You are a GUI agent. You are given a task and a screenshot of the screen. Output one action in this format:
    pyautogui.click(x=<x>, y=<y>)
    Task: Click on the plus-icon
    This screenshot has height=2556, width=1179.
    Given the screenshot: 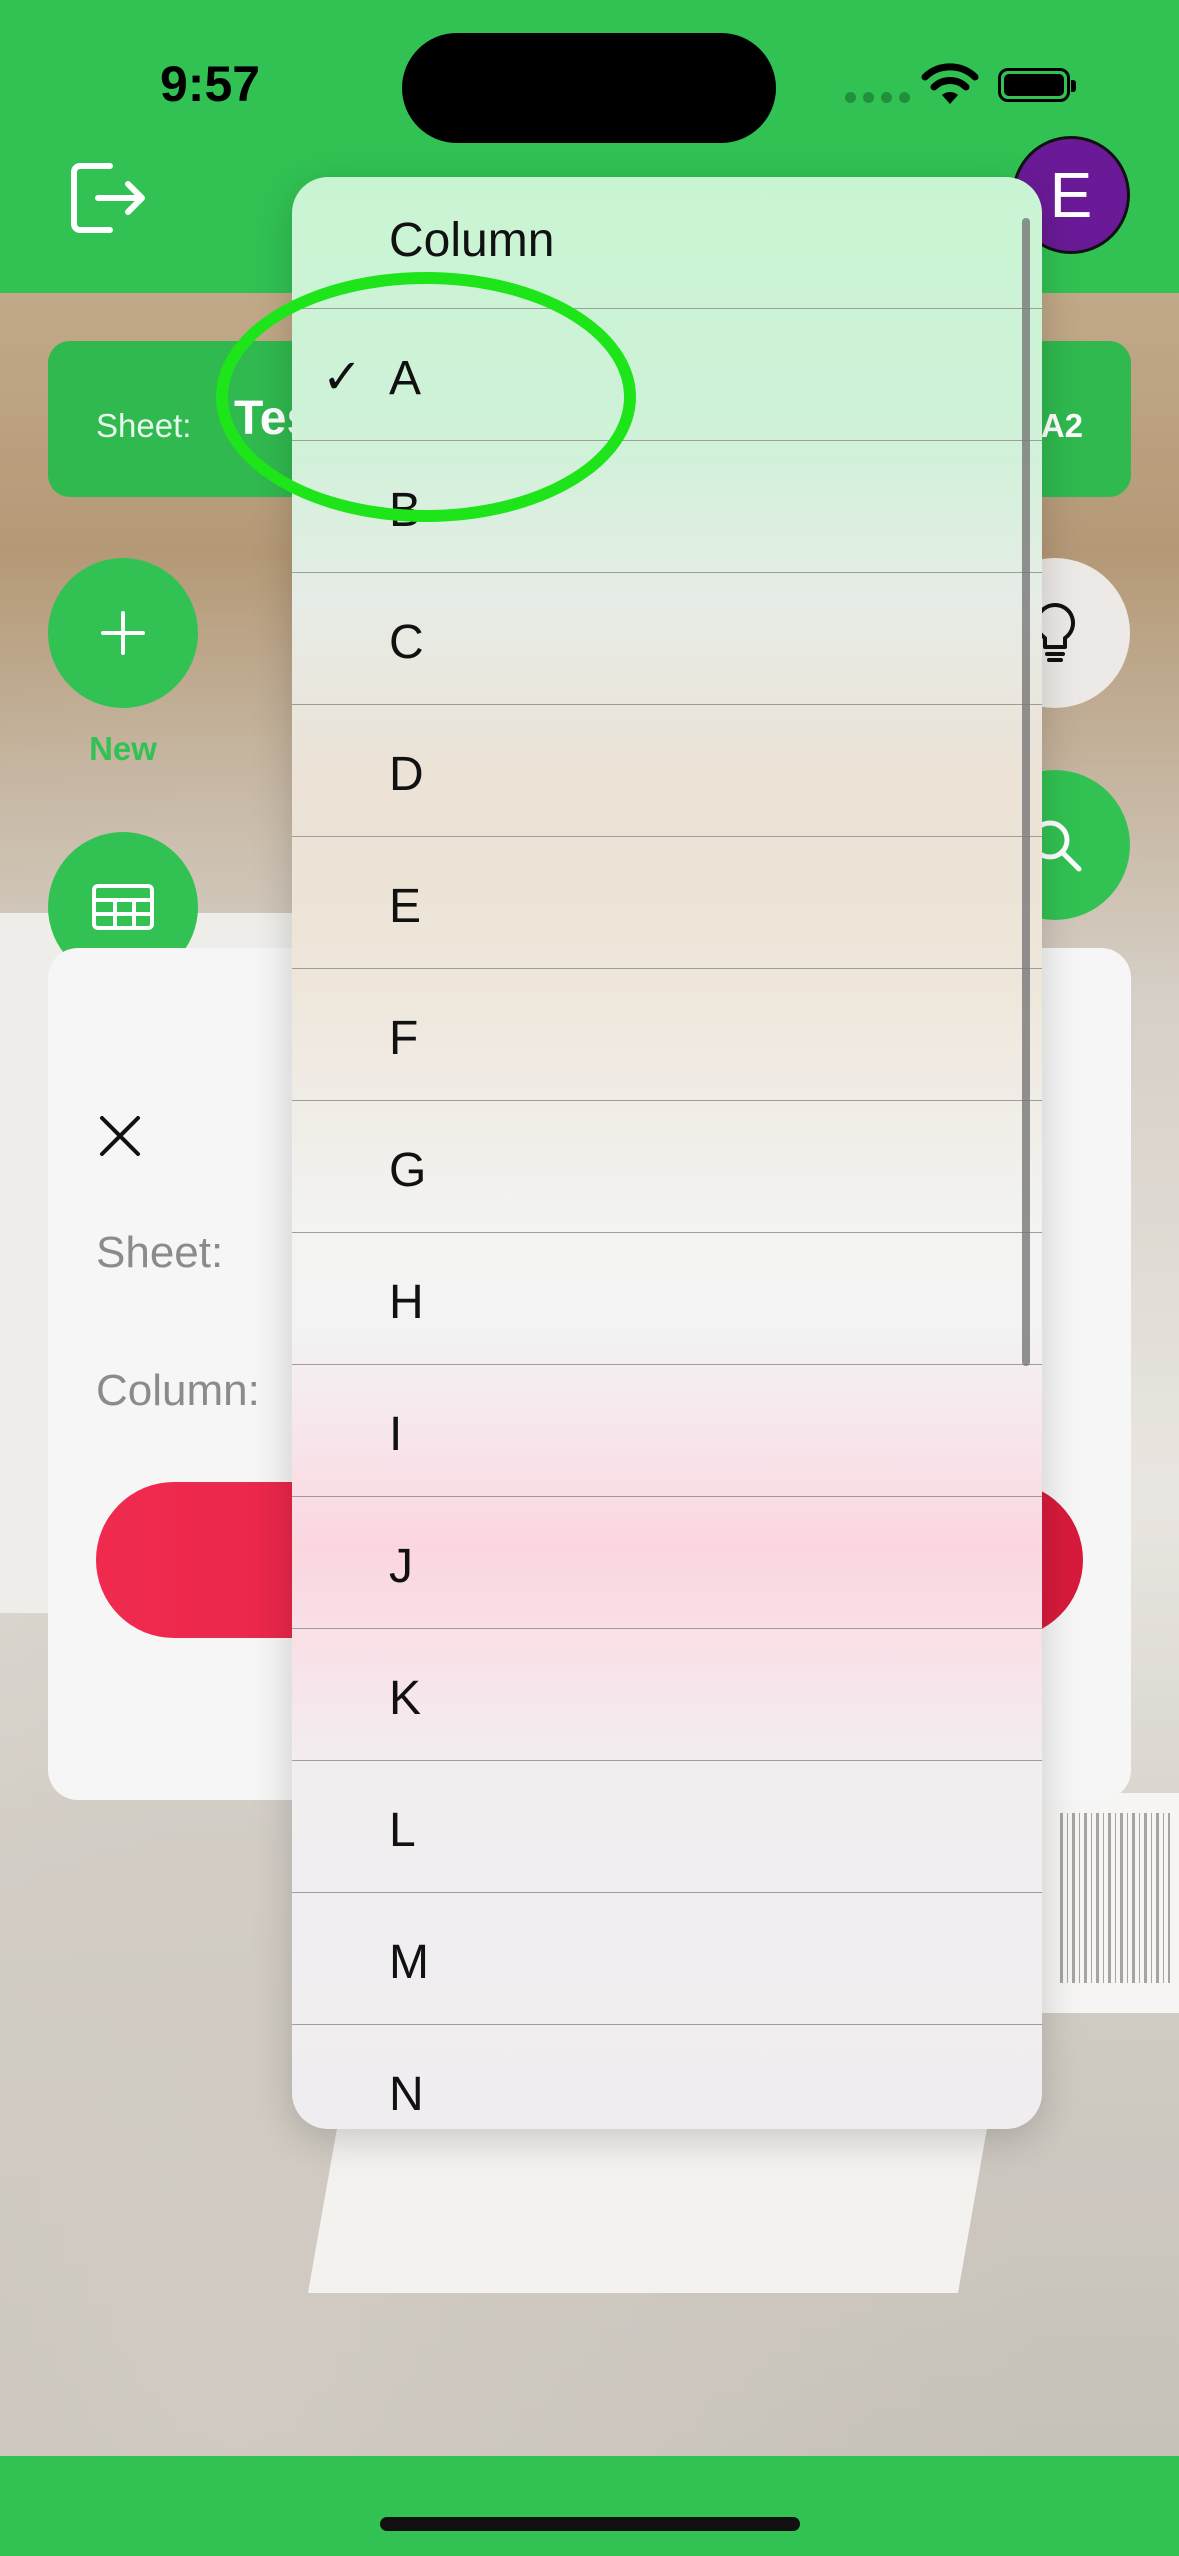 What is the action you would take?
    pyautogui.click(x=123, y=633)
    